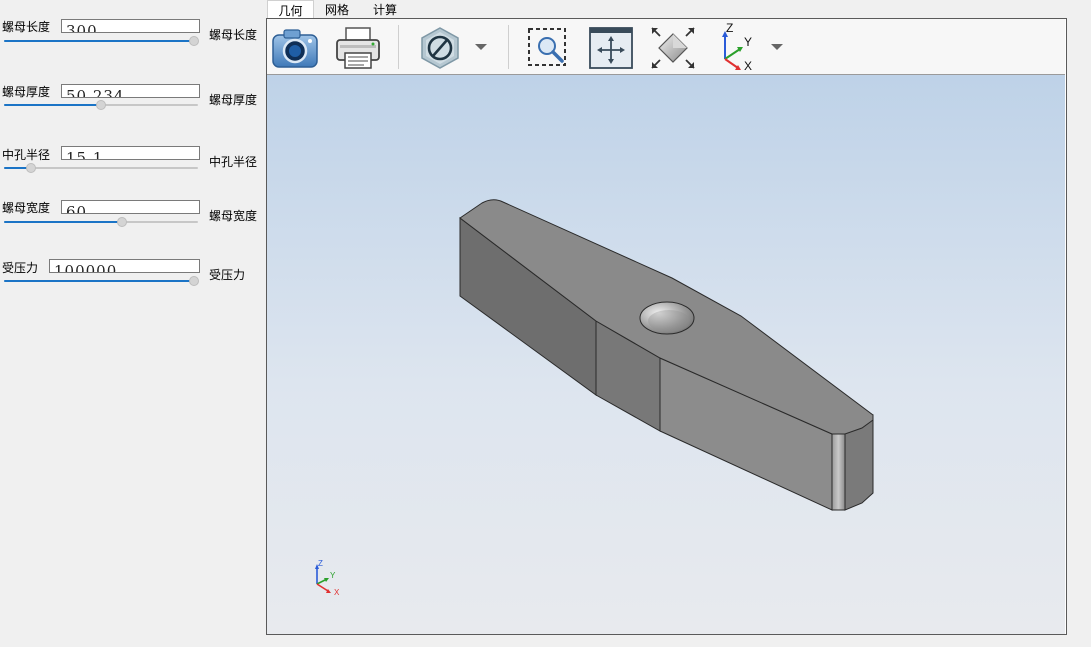  I want to click on param-hole-radius-slider, so click(101, 168).